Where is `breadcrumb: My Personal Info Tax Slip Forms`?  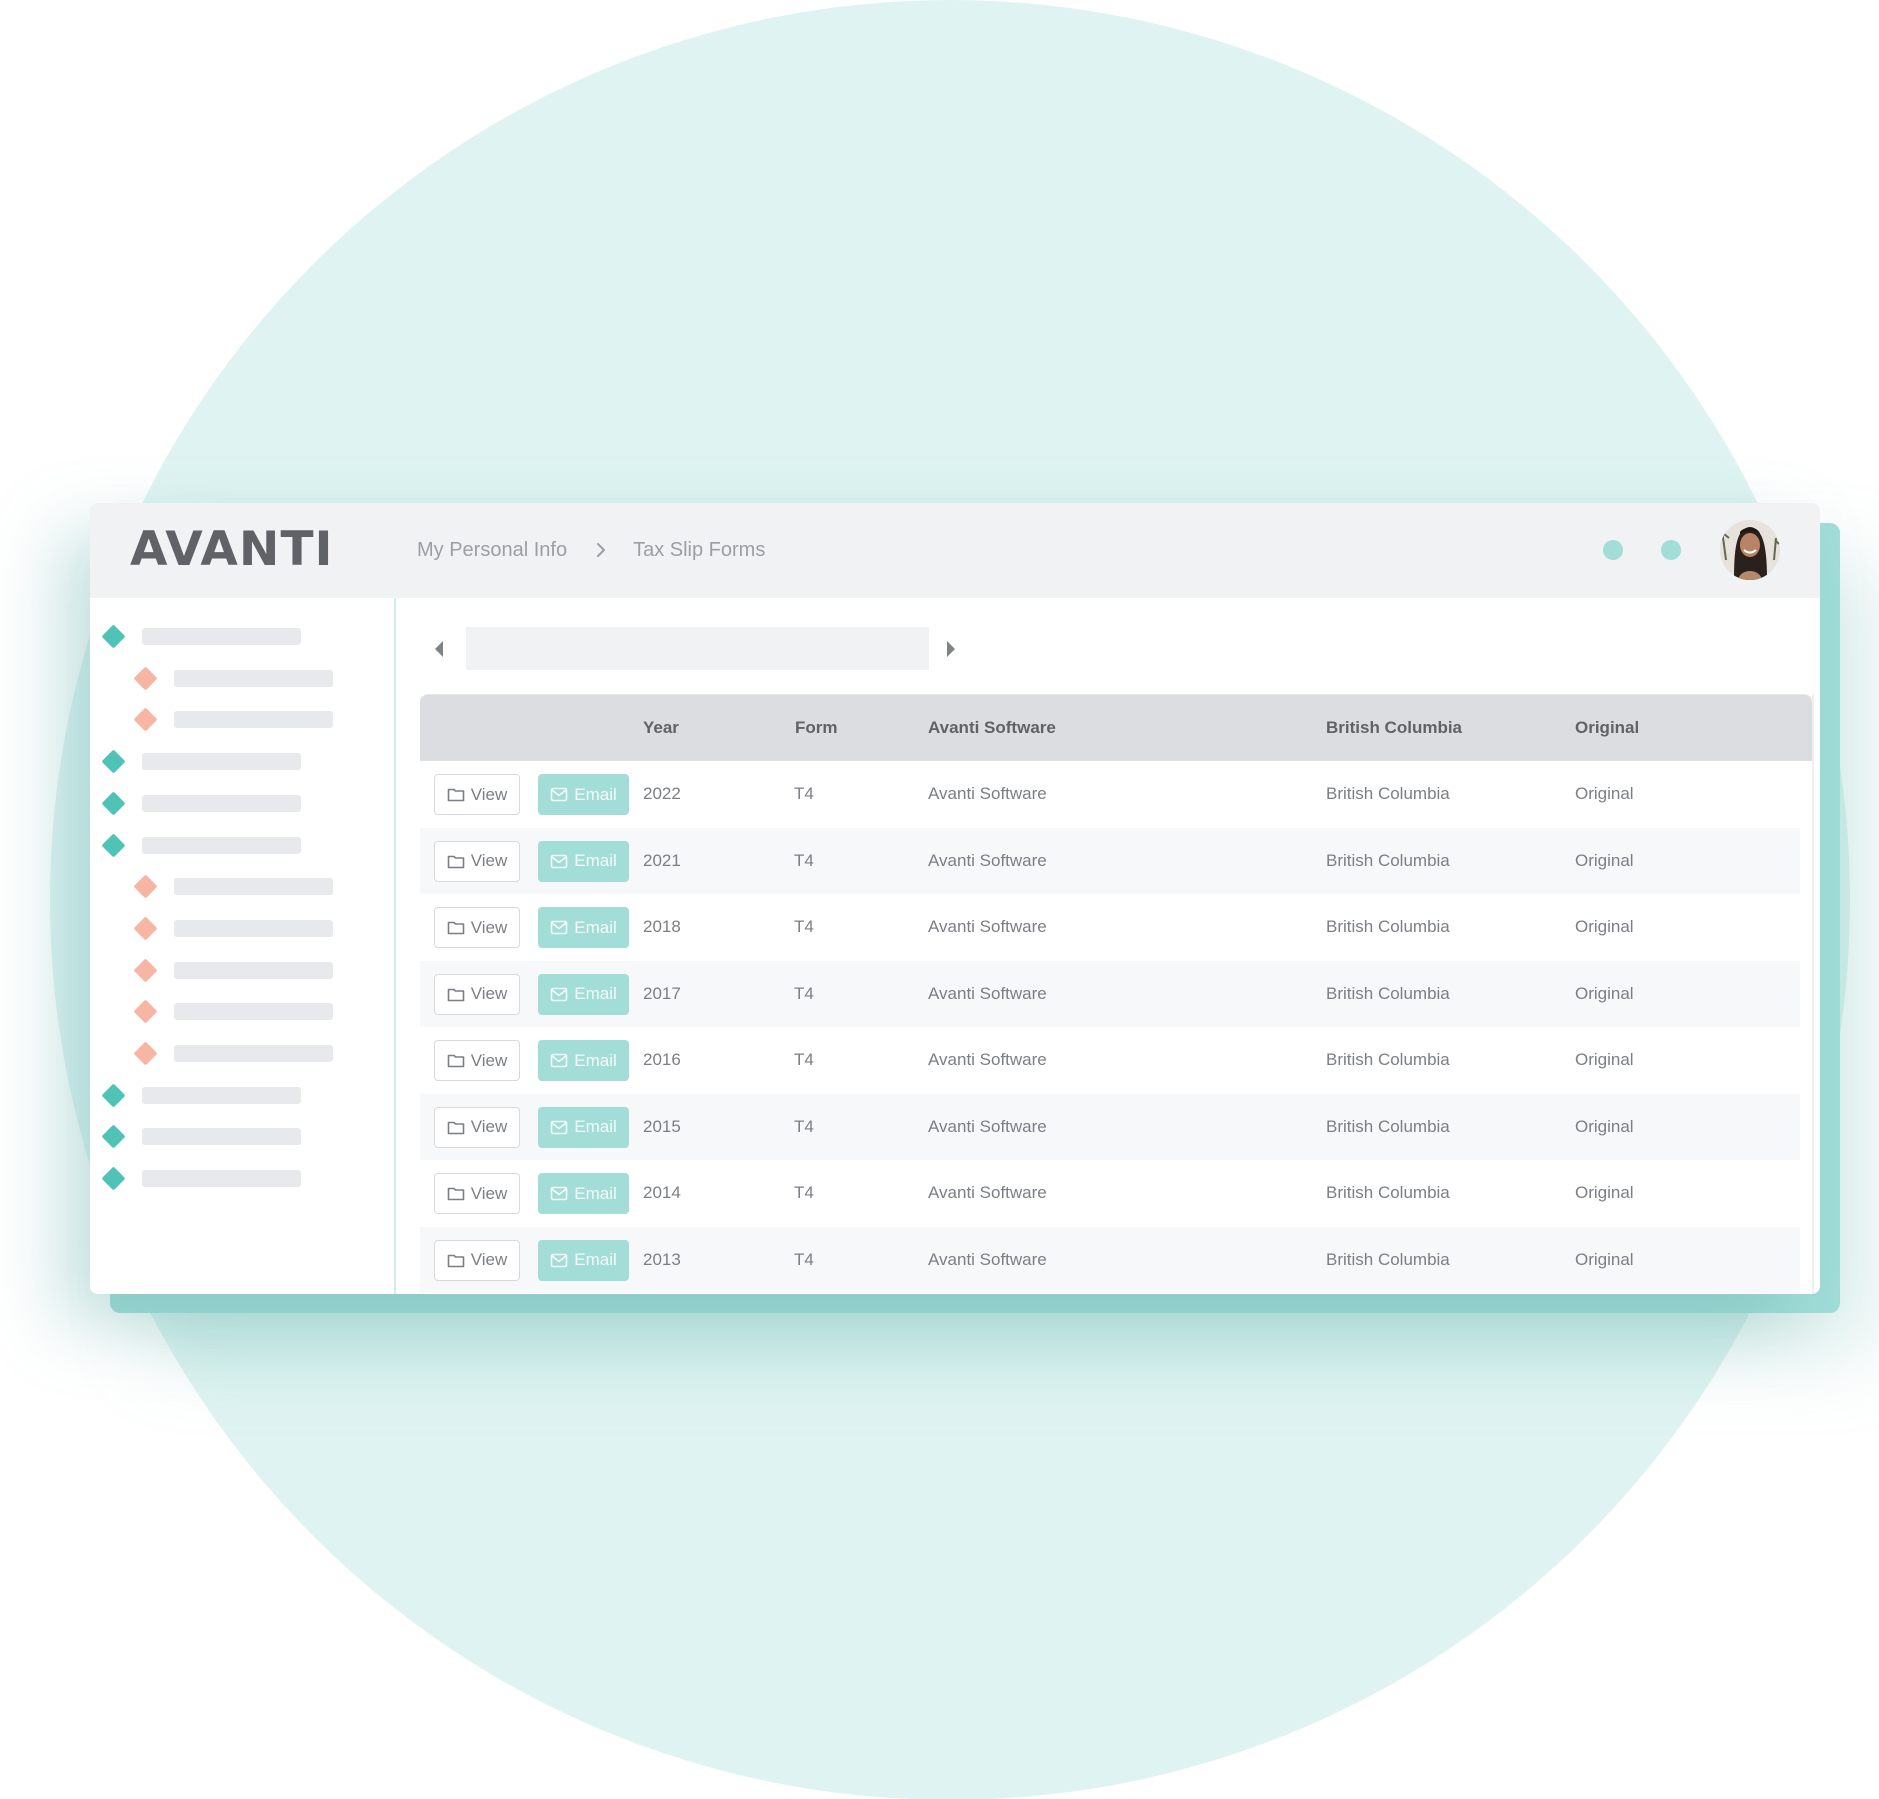
breadcrumb: My Personal Info Tax Slip Forms is located at coordinates (591, 550).